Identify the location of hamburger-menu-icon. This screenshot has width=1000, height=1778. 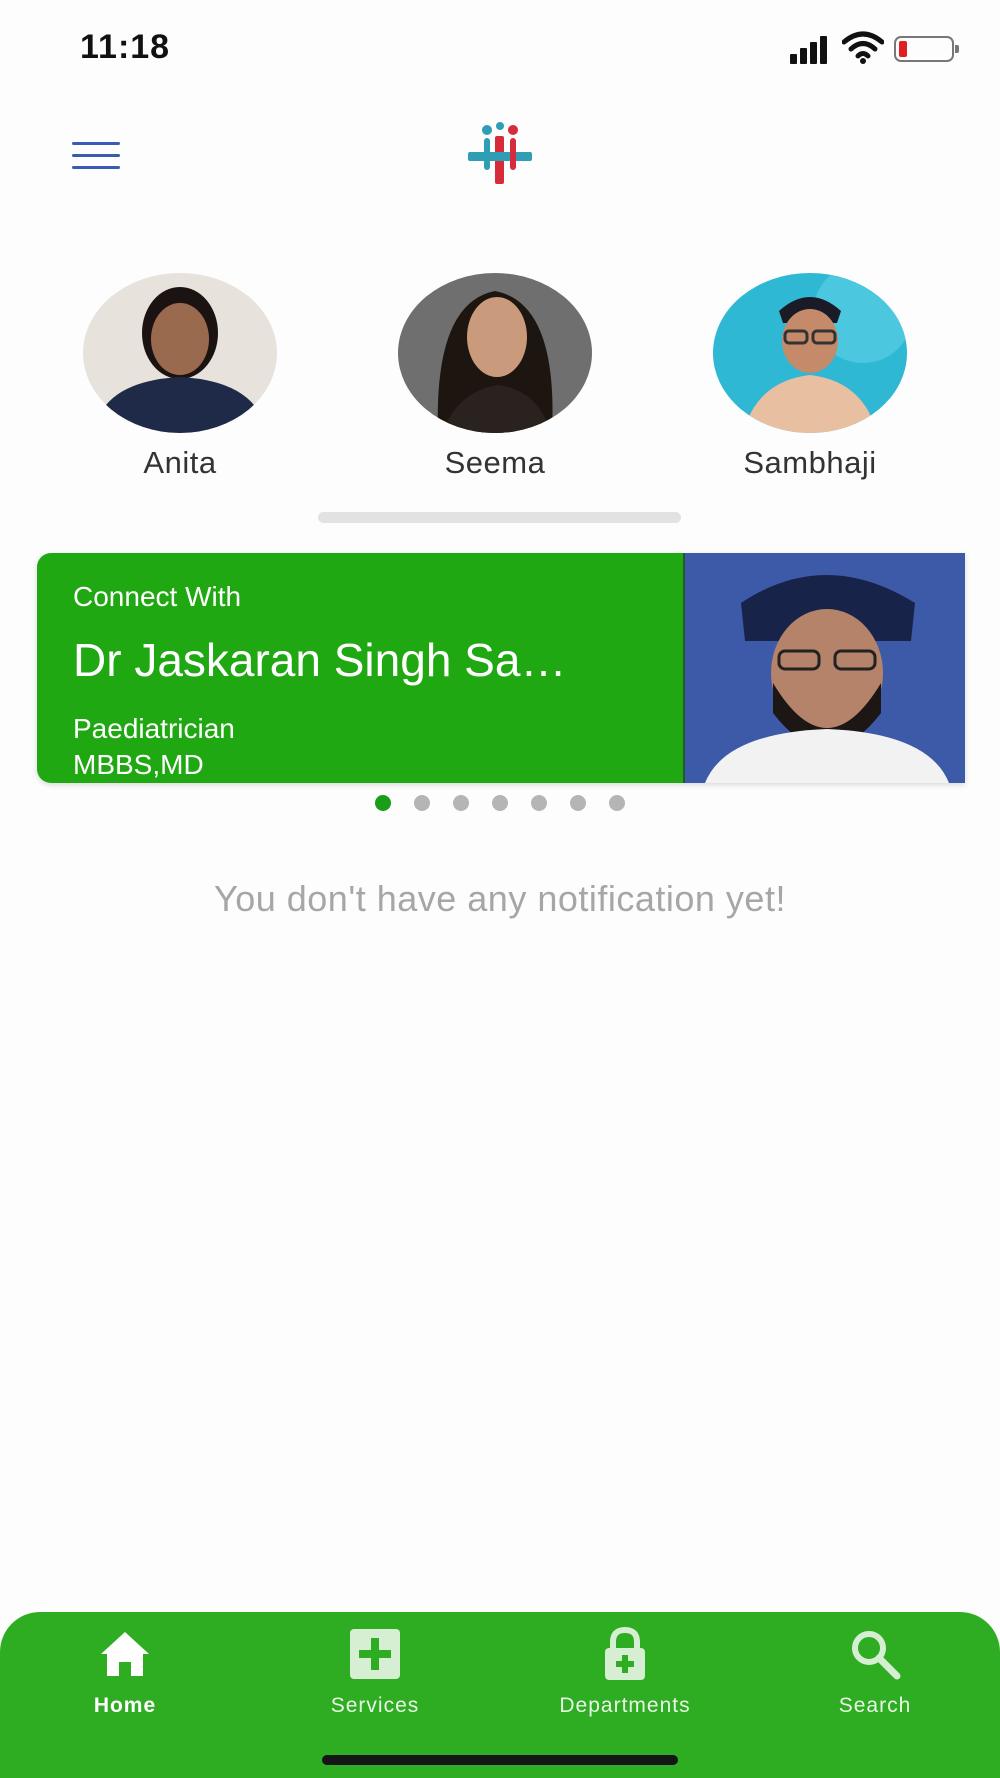
(97, 155).